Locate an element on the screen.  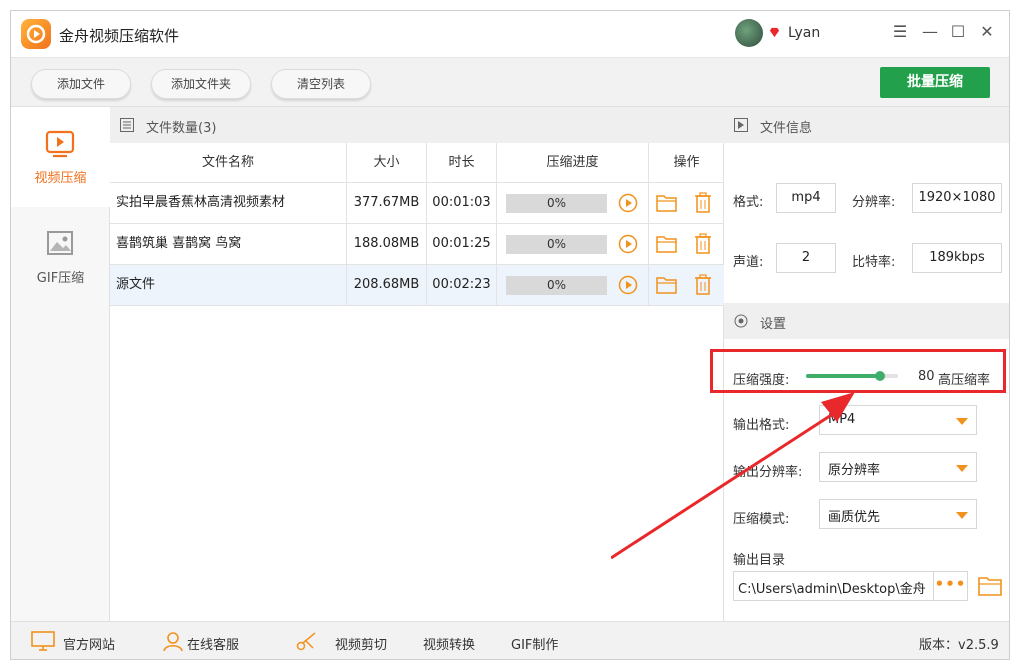
table-row: 源文件 208.68MB 00:02:23 0% is located at coordinates (417, 285).